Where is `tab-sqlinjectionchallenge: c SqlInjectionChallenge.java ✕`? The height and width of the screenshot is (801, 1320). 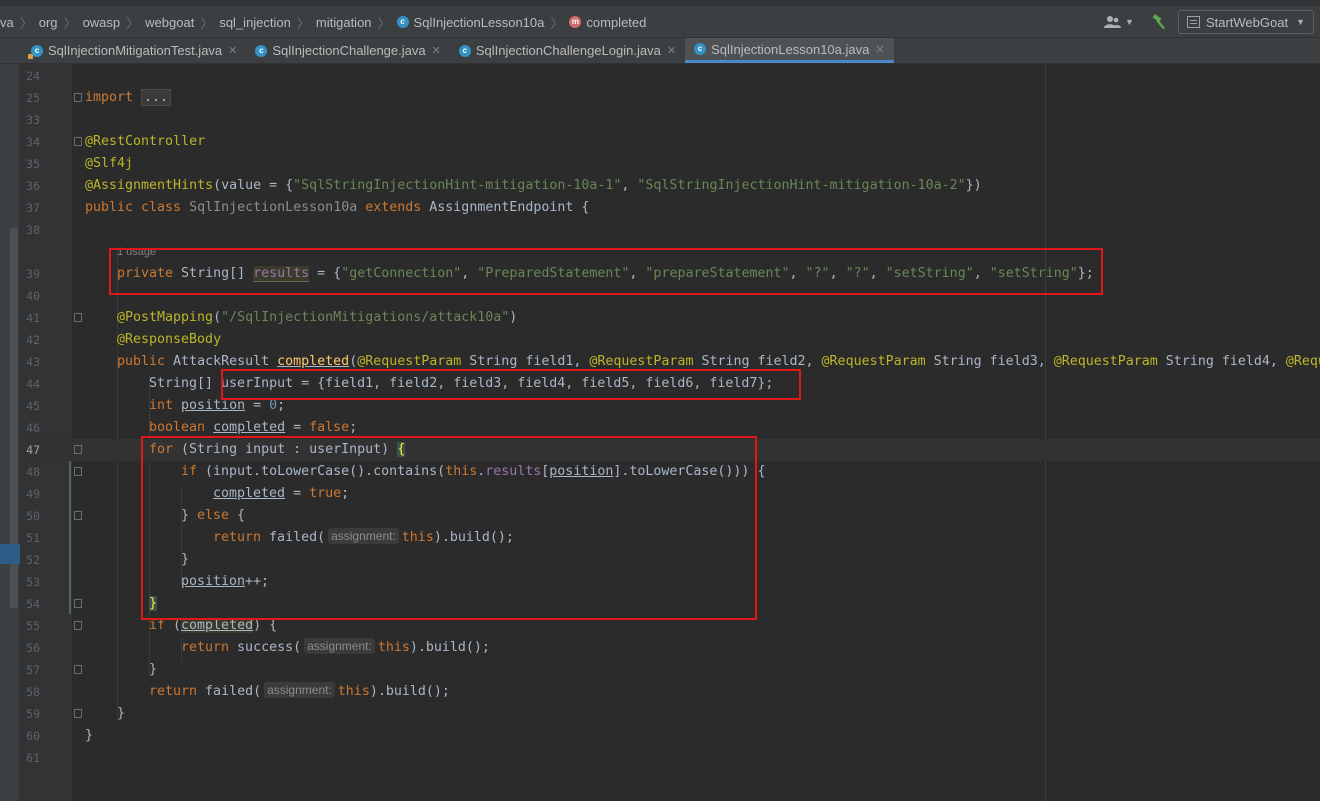 tab-sqlinjectionchallenge: c SqlInjectionChallenge.java ✕ is located at coordinates (347, 50).